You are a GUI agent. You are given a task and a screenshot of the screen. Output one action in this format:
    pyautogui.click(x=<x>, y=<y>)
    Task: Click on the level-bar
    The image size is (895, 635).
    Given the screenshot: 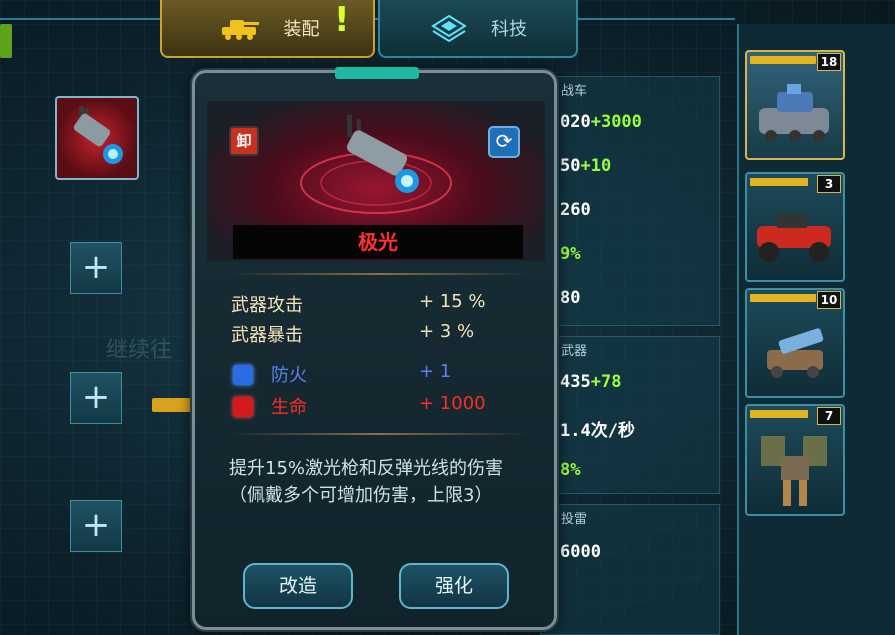 What is the action you would take?
    pyautogui.click(x=174, y=405)
    